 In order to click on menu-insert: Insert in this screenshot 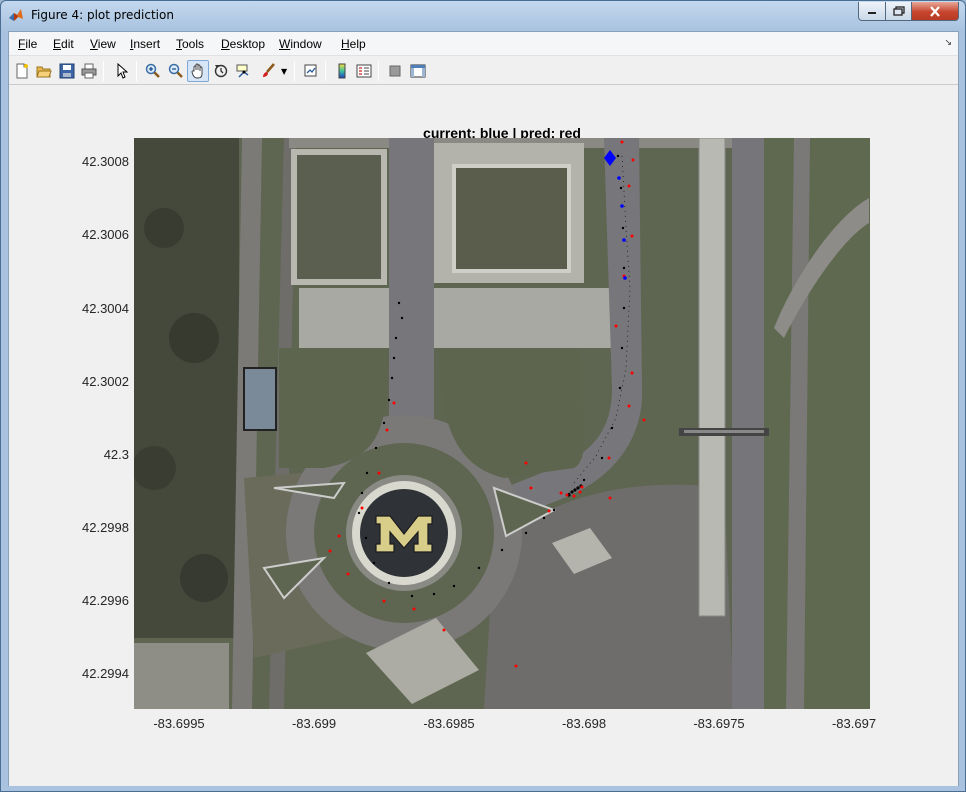, I will do `click(145, 44)`.